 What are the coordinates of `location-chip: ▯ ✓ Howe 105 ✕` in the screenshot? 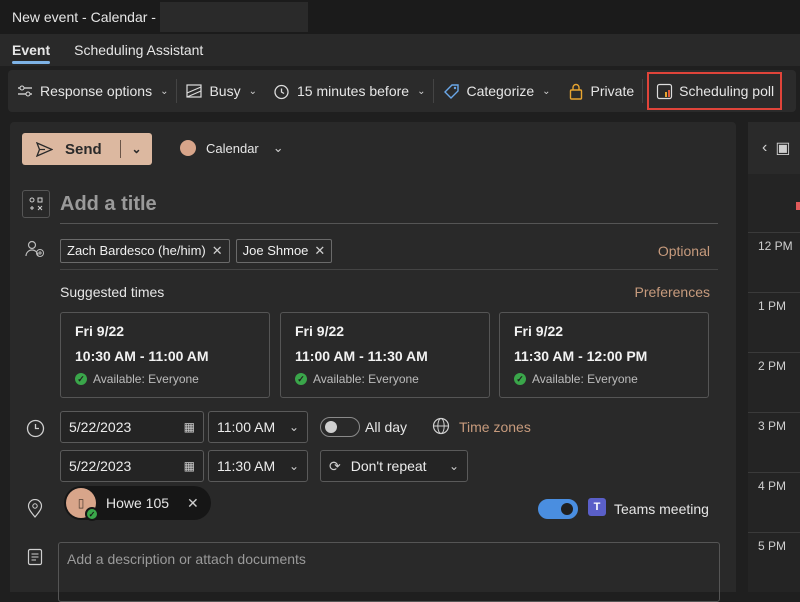 It's located at (137, 503).